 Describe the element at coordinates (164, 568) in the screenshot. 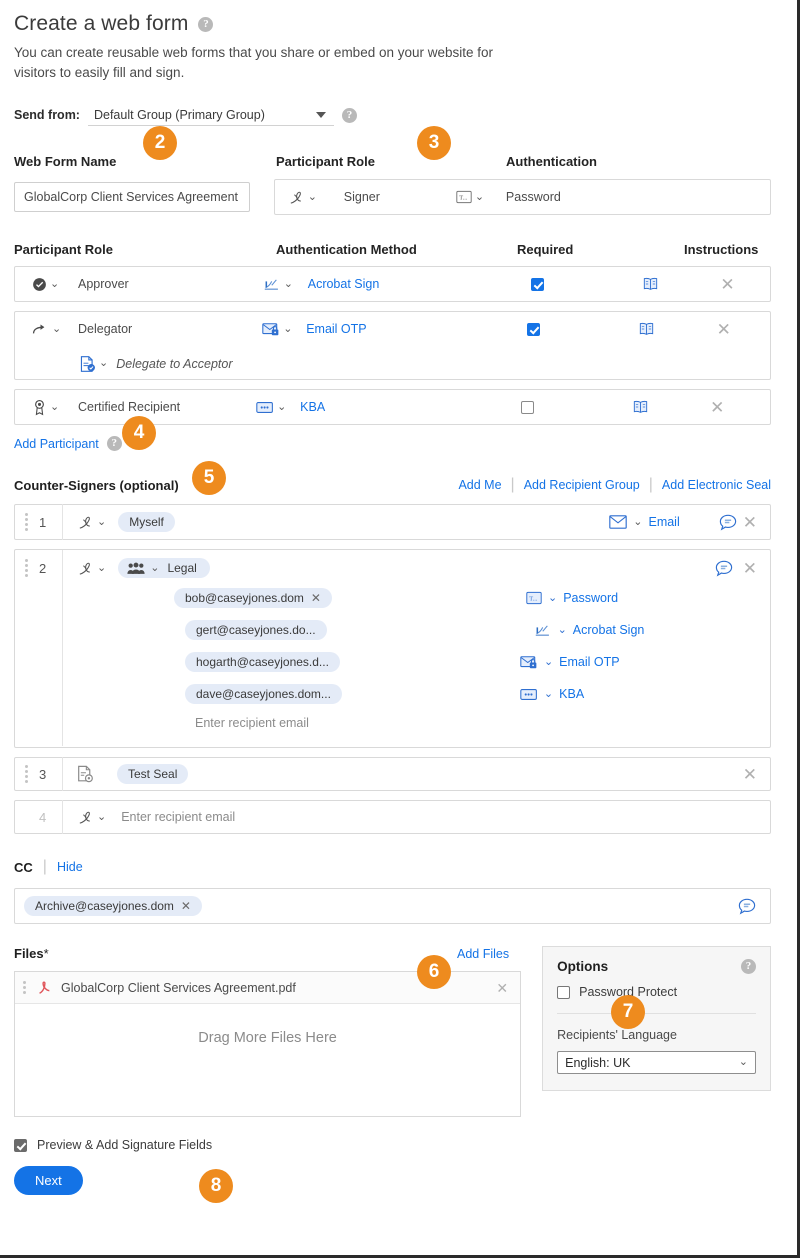

I see `recipient-group-chip: ⌄ Legal` at that location.